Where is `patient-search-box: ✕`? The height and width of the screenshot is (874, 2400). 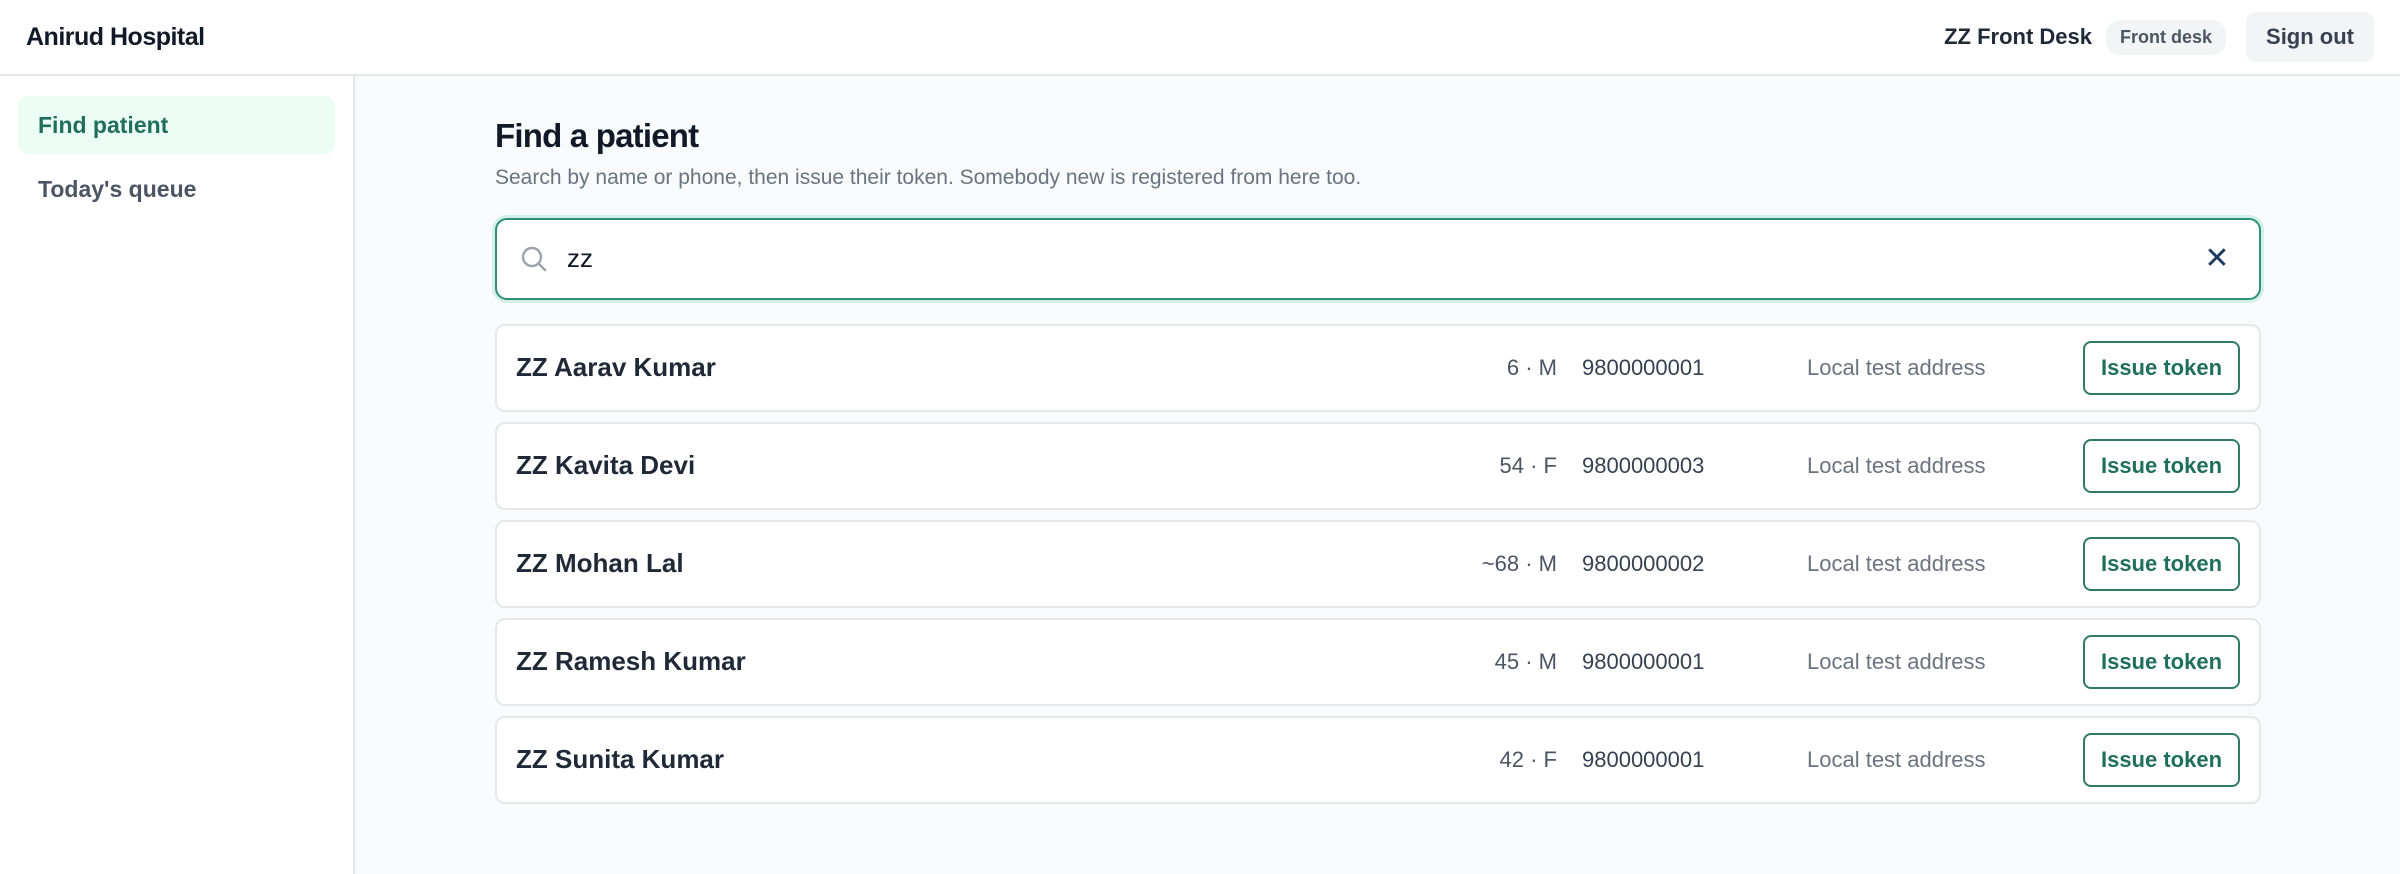
patient-search-box: ✕ is located at coordinates (1378, 258).